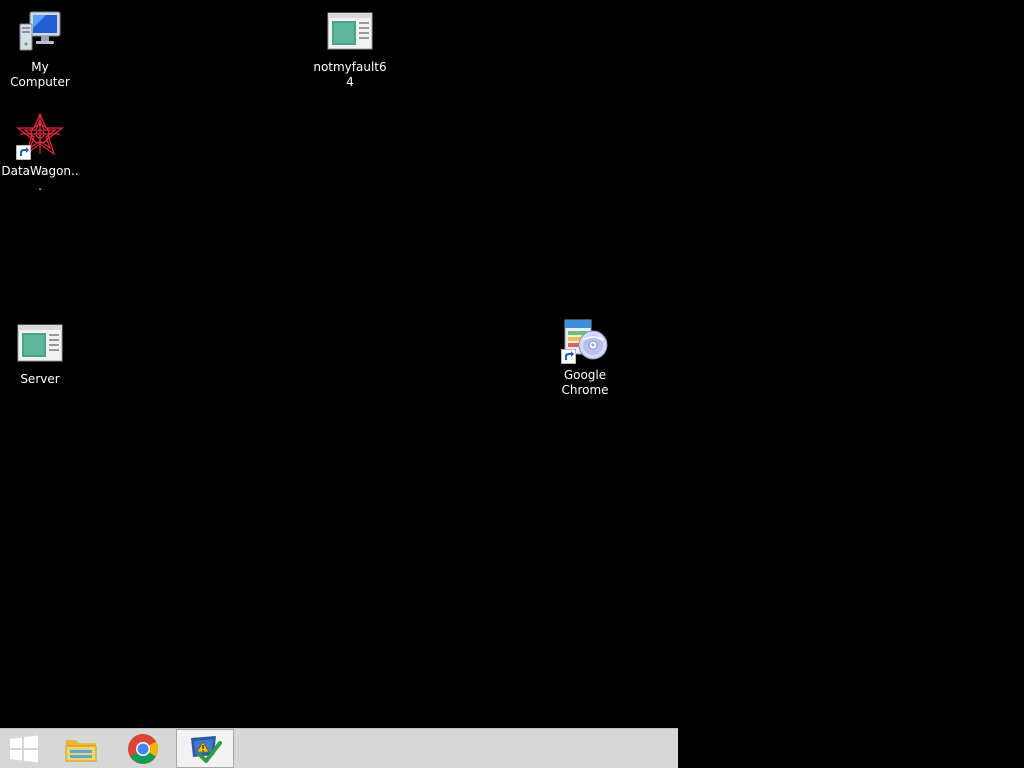 The height and width of the screenshot is (768, 1024). I want to click on taskbar, so click(339, 748).